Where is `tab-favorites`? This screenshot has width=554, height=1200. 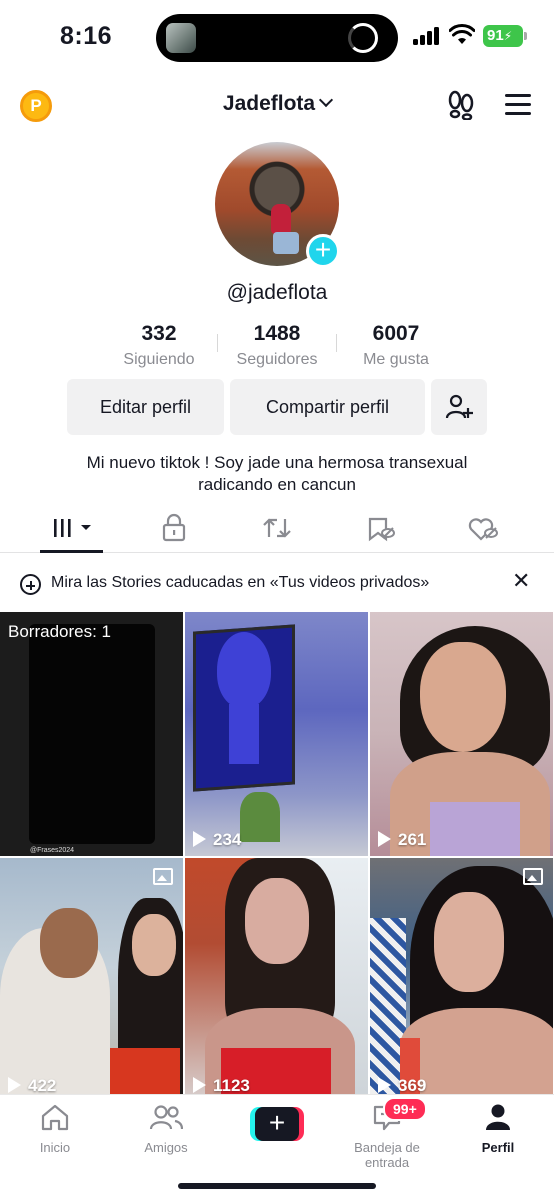 tab-favorites is located at coordinates (380, 528).